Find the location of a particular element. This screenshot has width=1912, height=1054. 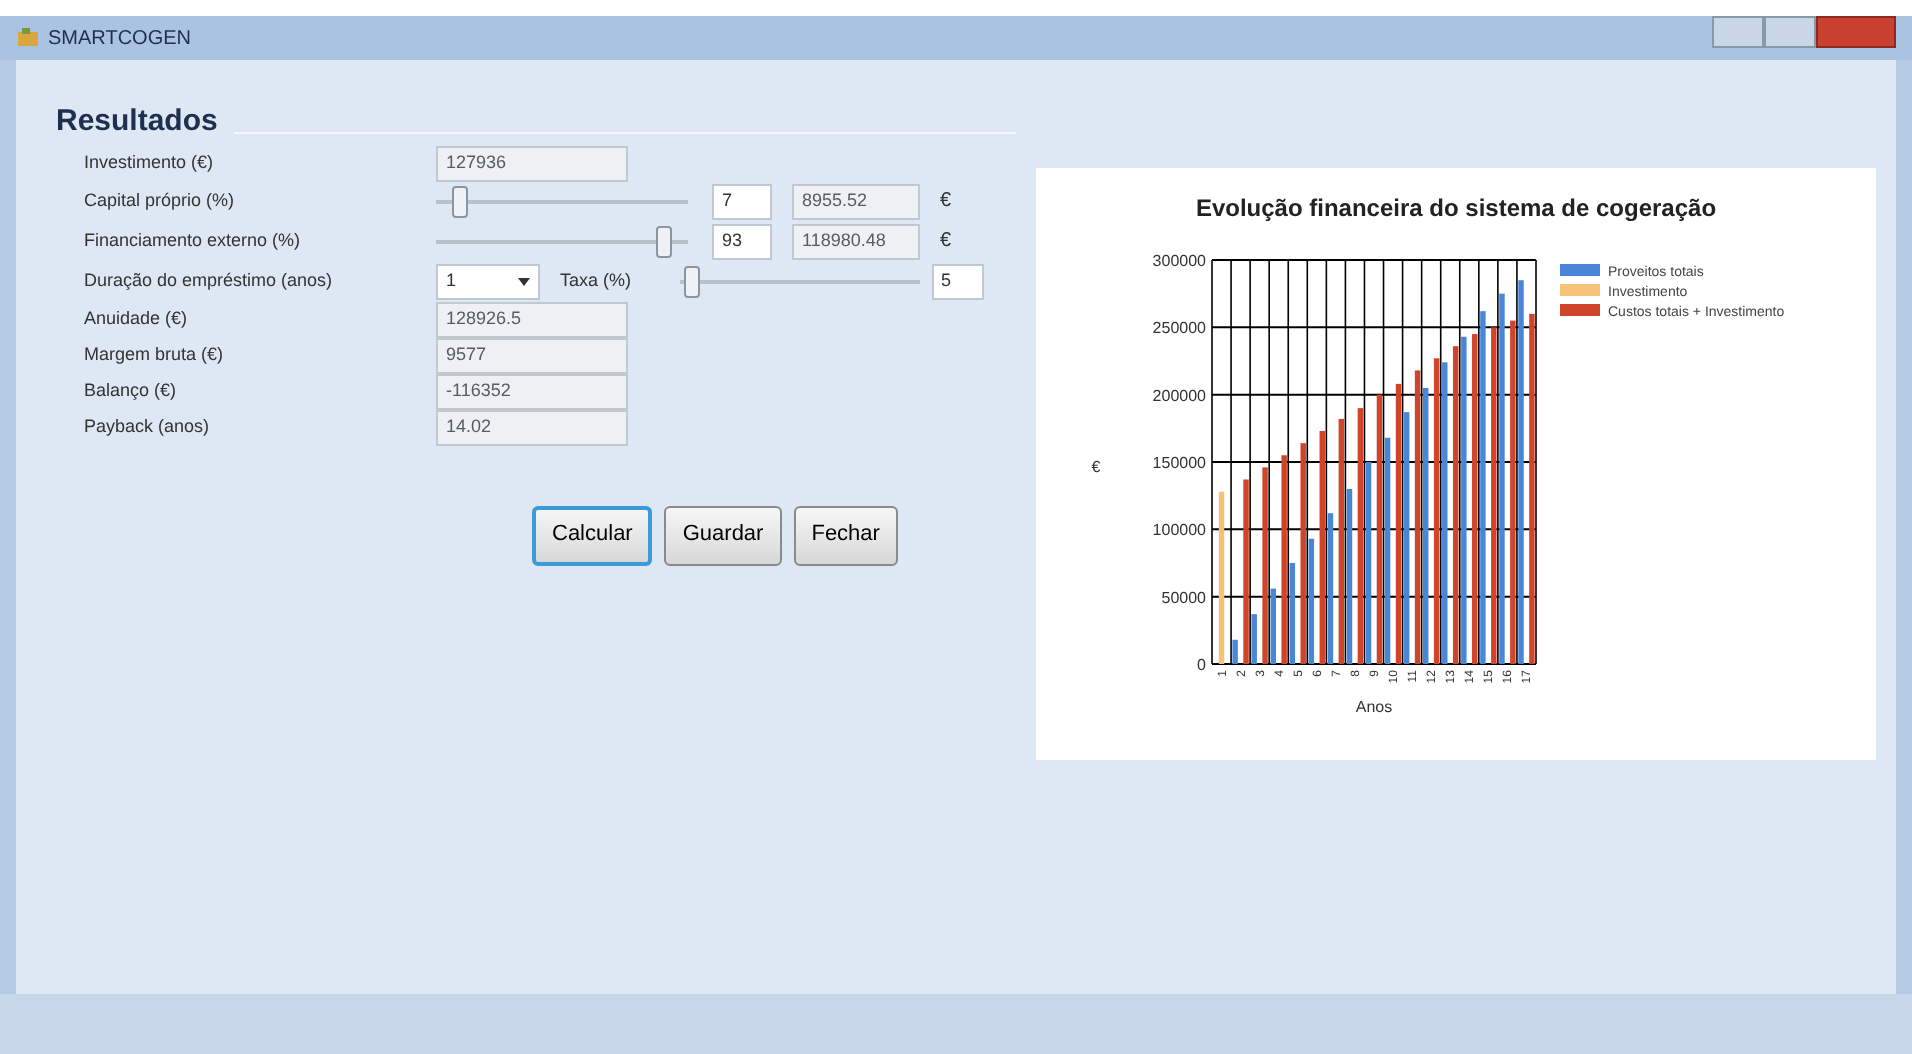

dropdown: 1 is located at coordinates (488, 281).